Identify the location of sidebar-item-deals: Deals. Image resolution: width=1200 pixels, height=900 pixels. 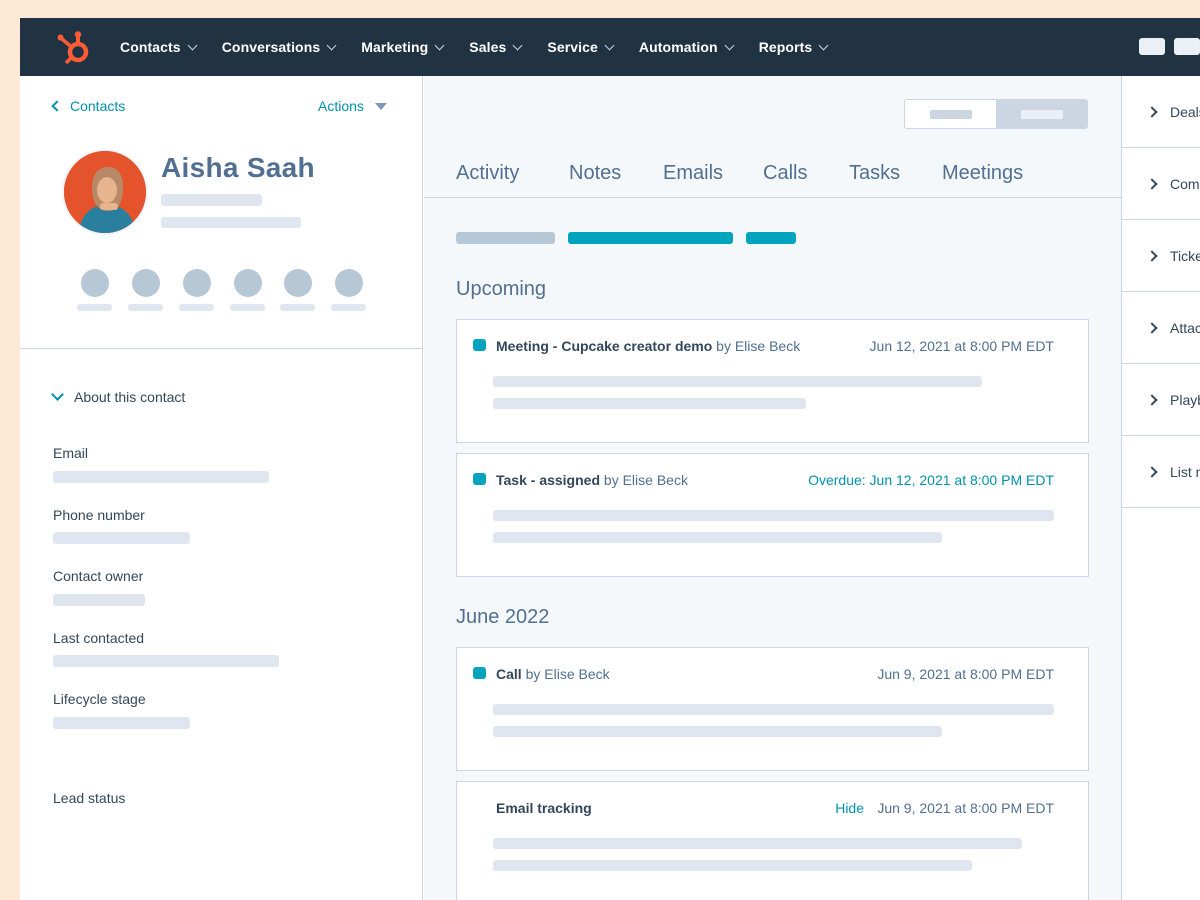
(1161, 112).